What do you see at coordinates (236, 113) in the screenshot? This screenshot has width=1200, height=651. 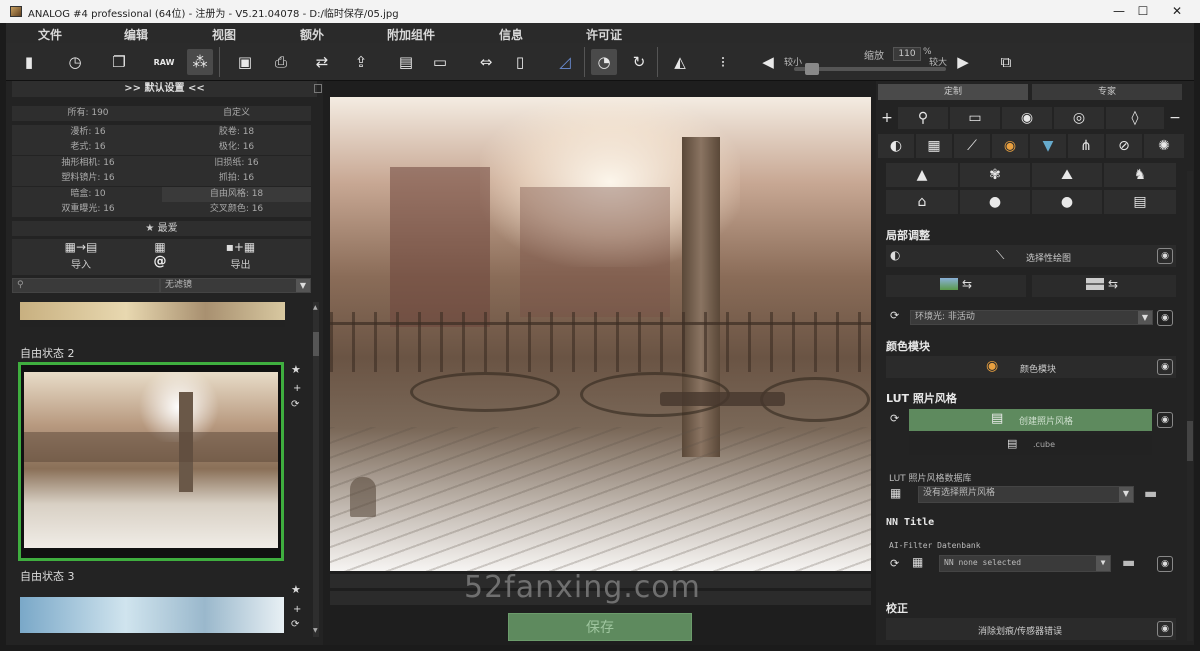 I see `preset-custom: 自定义` at bounding box center [236, 113].